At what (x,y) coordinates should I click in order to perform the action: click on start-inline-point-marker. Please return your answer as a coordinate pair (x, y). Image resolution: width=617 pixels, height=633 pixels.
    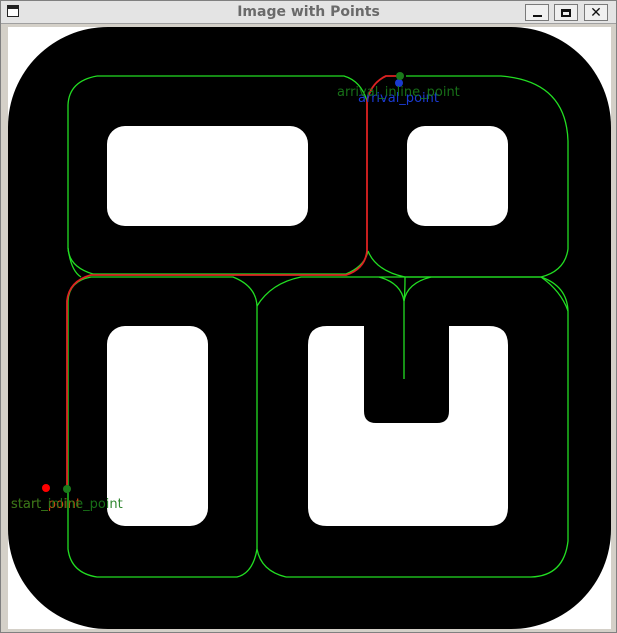
    Looking at the image, I should click on (67, 489).